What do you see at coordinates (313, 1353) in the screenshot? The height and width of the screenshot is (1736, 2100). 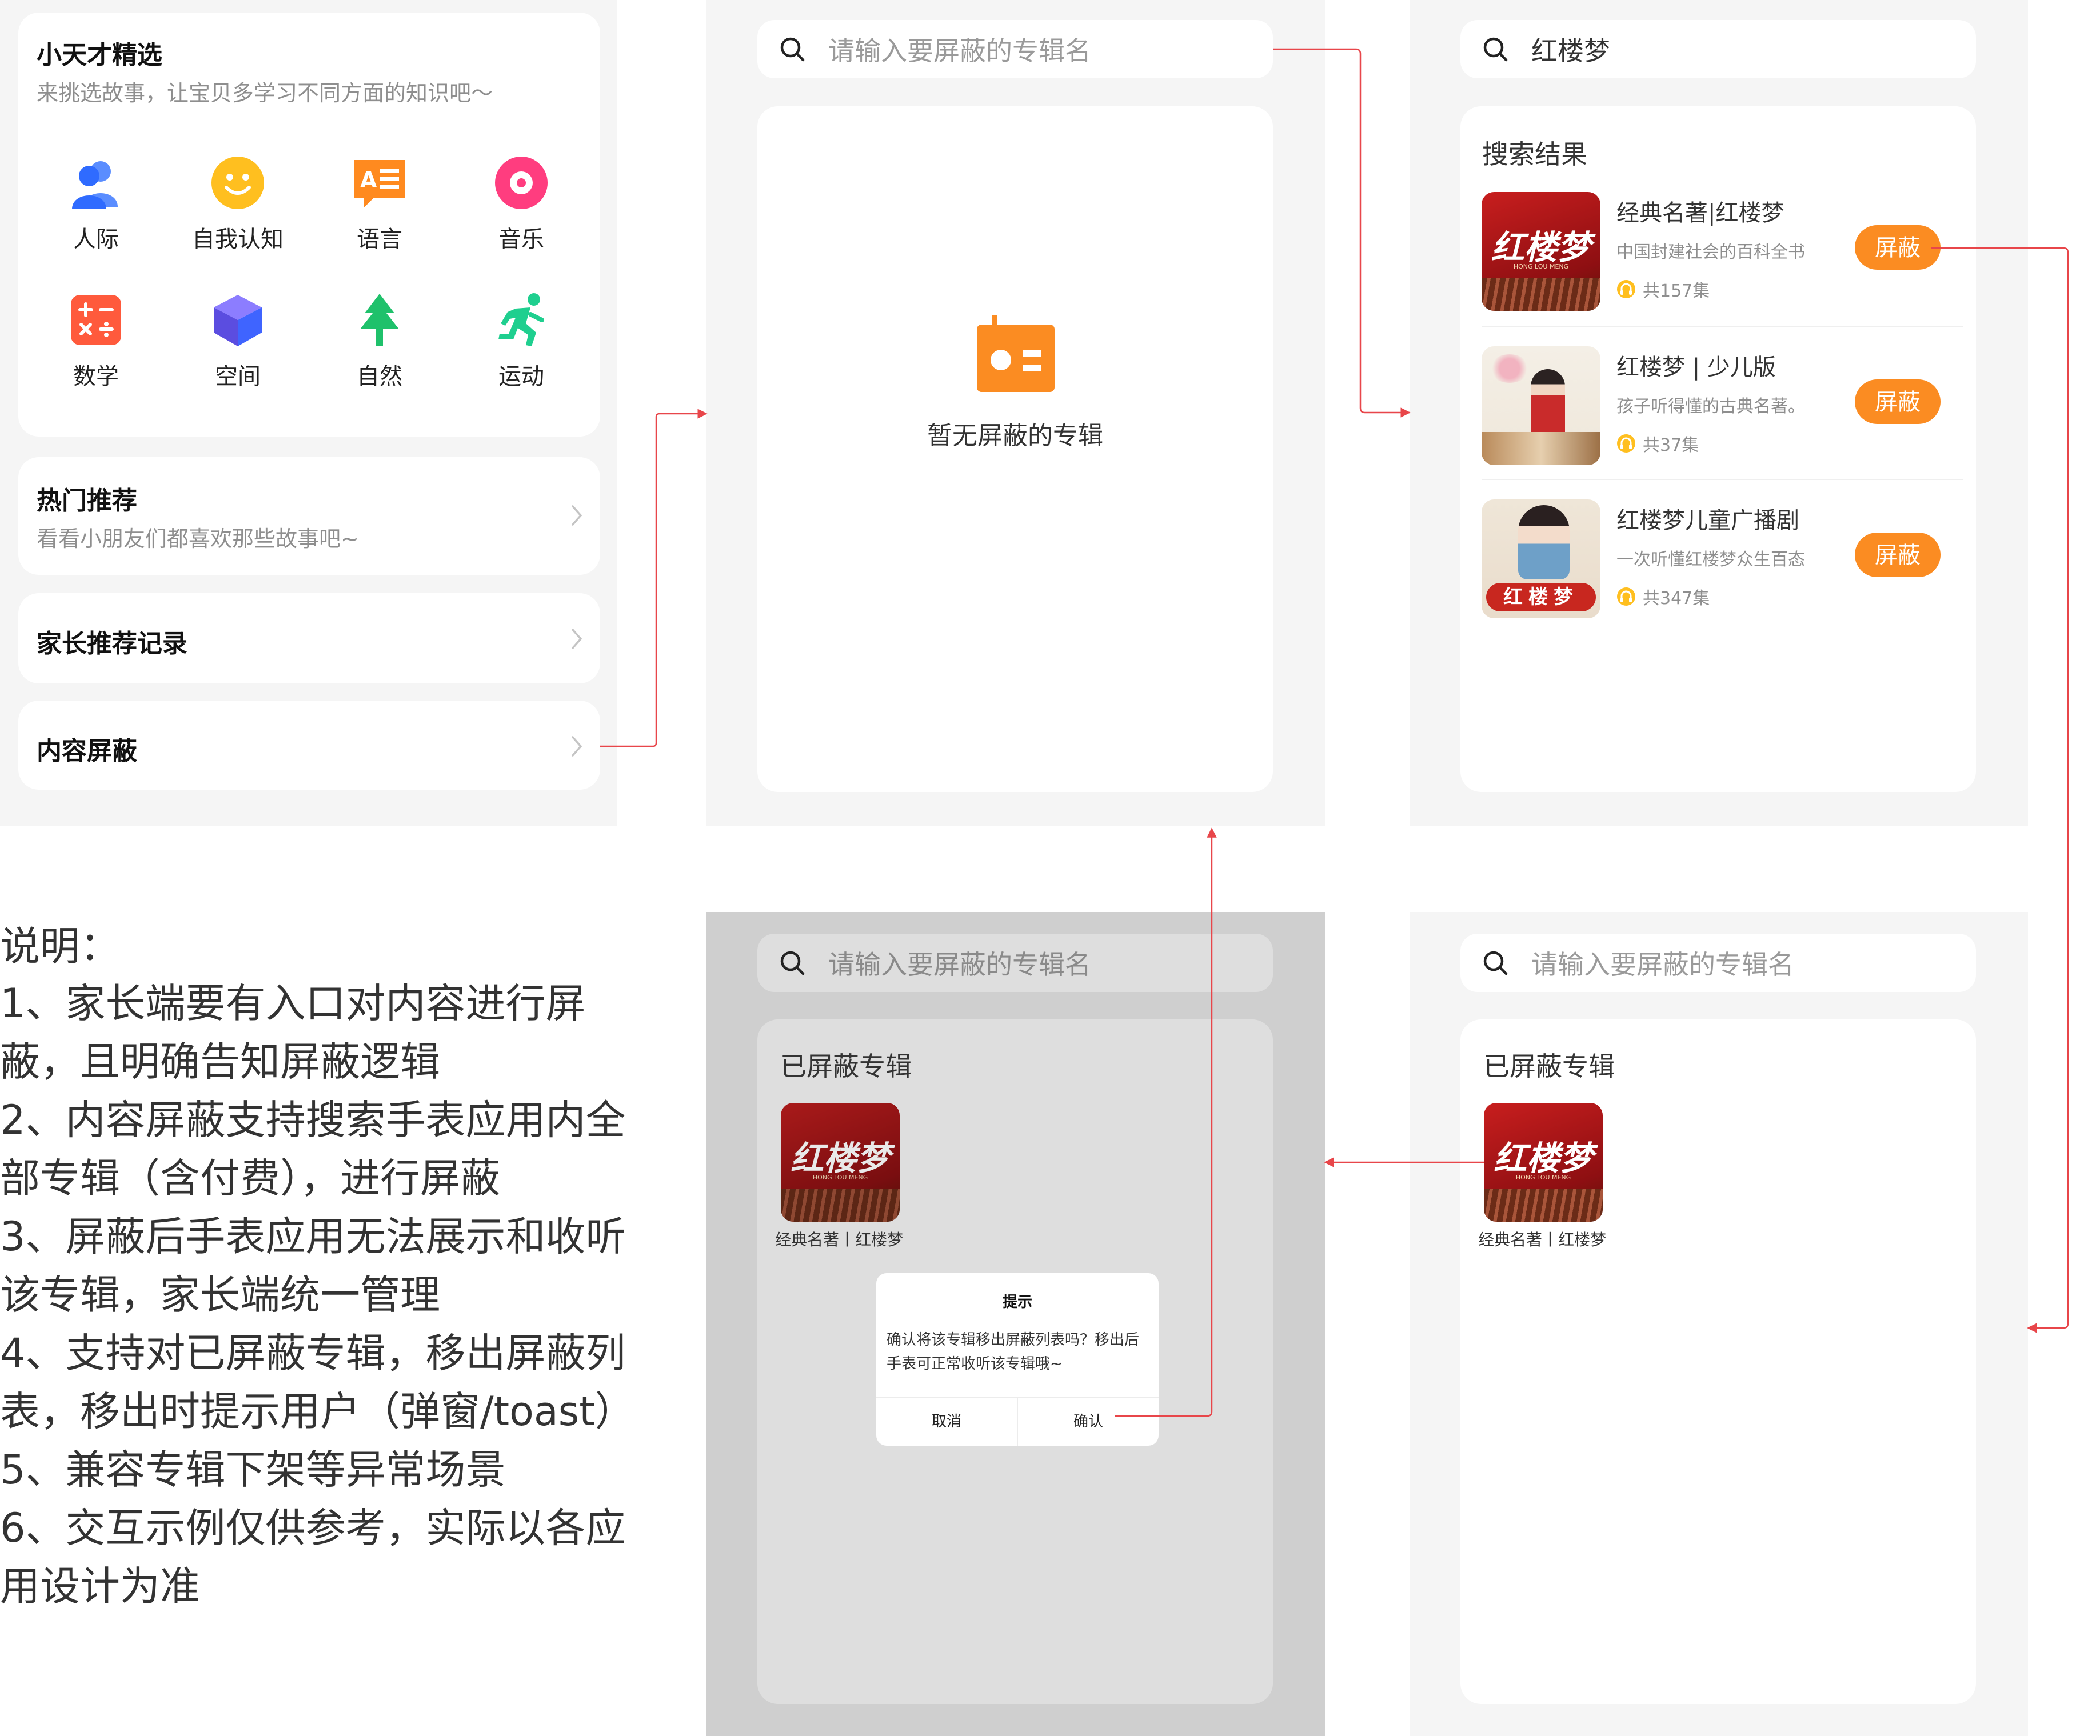 I see `notes-line: 4、支持对已屏蔽专辑，移出屏蔽列` at bounding box center [313, 1353].